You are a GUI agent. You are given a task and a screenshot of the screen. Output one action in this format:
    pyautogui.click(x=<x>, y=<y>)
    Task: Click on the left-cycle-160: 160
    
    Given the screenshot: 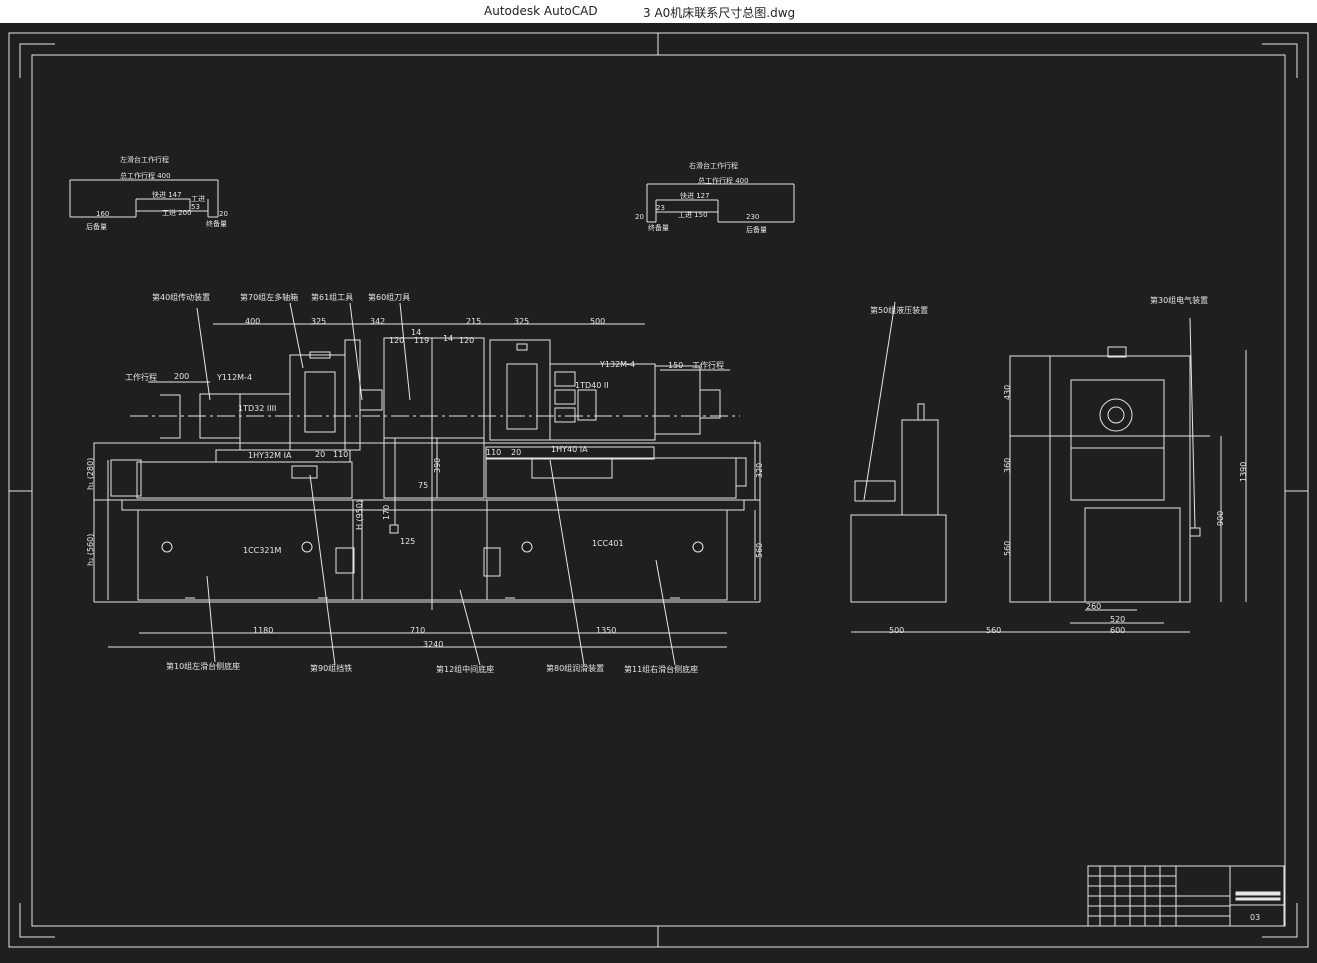 What is the action you would take?
    pyautogui.click(x=102, y=214)
    